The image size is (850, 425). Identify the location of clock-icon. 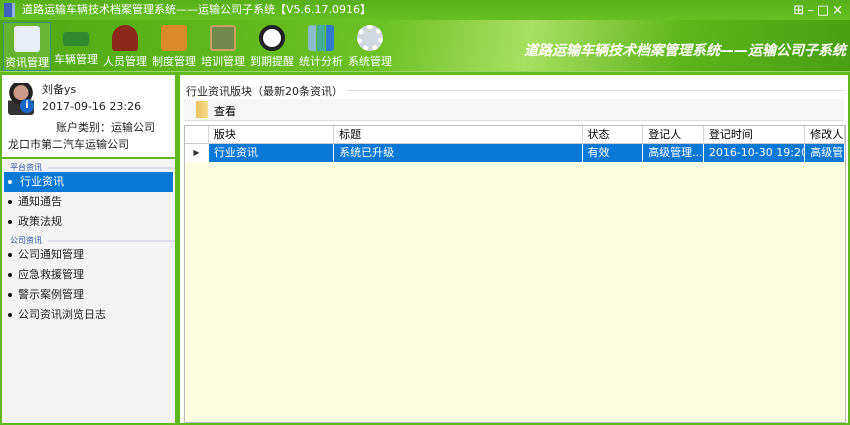
(272, 38).